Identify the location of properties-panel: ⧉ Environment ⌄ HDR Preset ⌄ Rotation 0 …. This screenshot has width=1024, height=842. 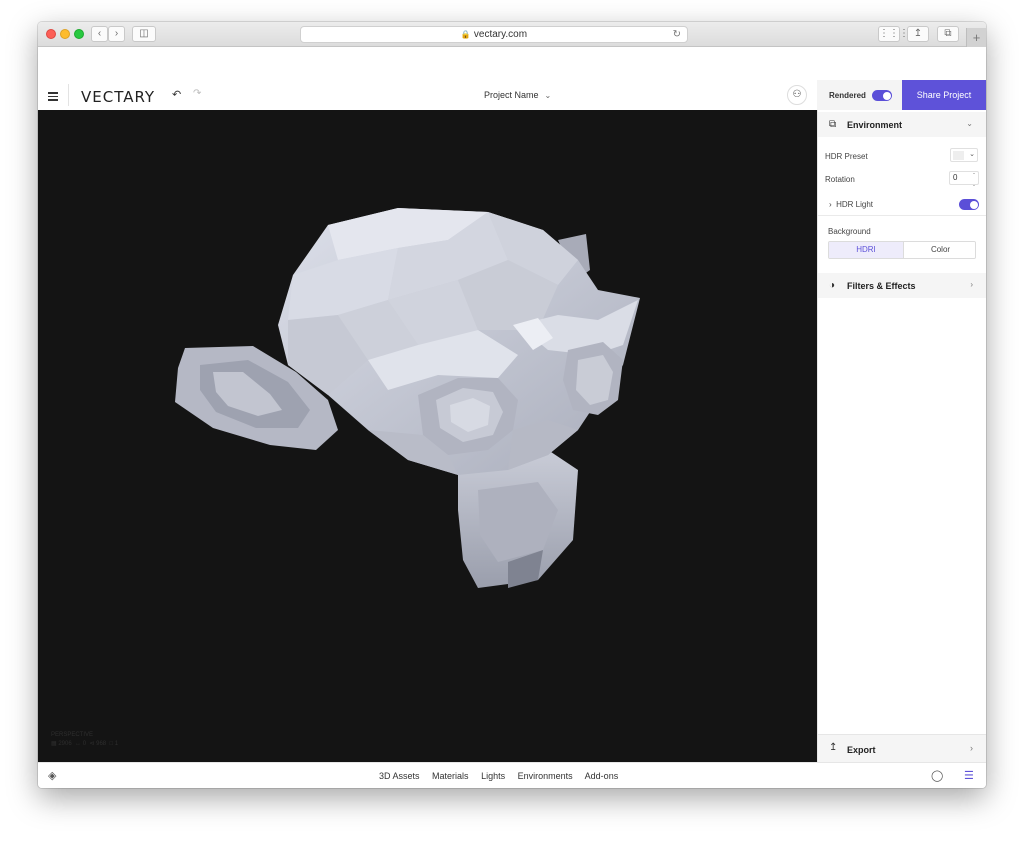
(901, 436).